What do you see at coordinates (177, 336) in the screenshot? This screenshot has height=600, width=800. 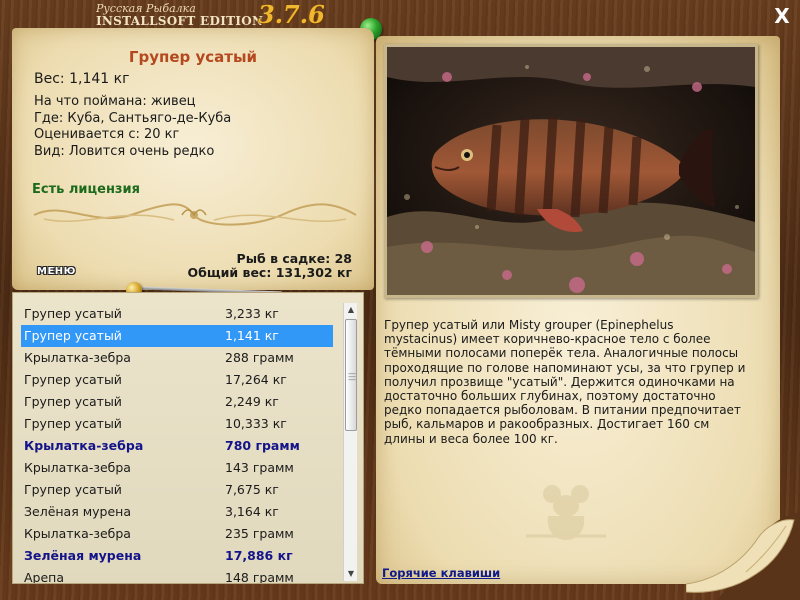 I see `list-item: Групер усатый 1,141 кг` at bounding box center [177, 336].